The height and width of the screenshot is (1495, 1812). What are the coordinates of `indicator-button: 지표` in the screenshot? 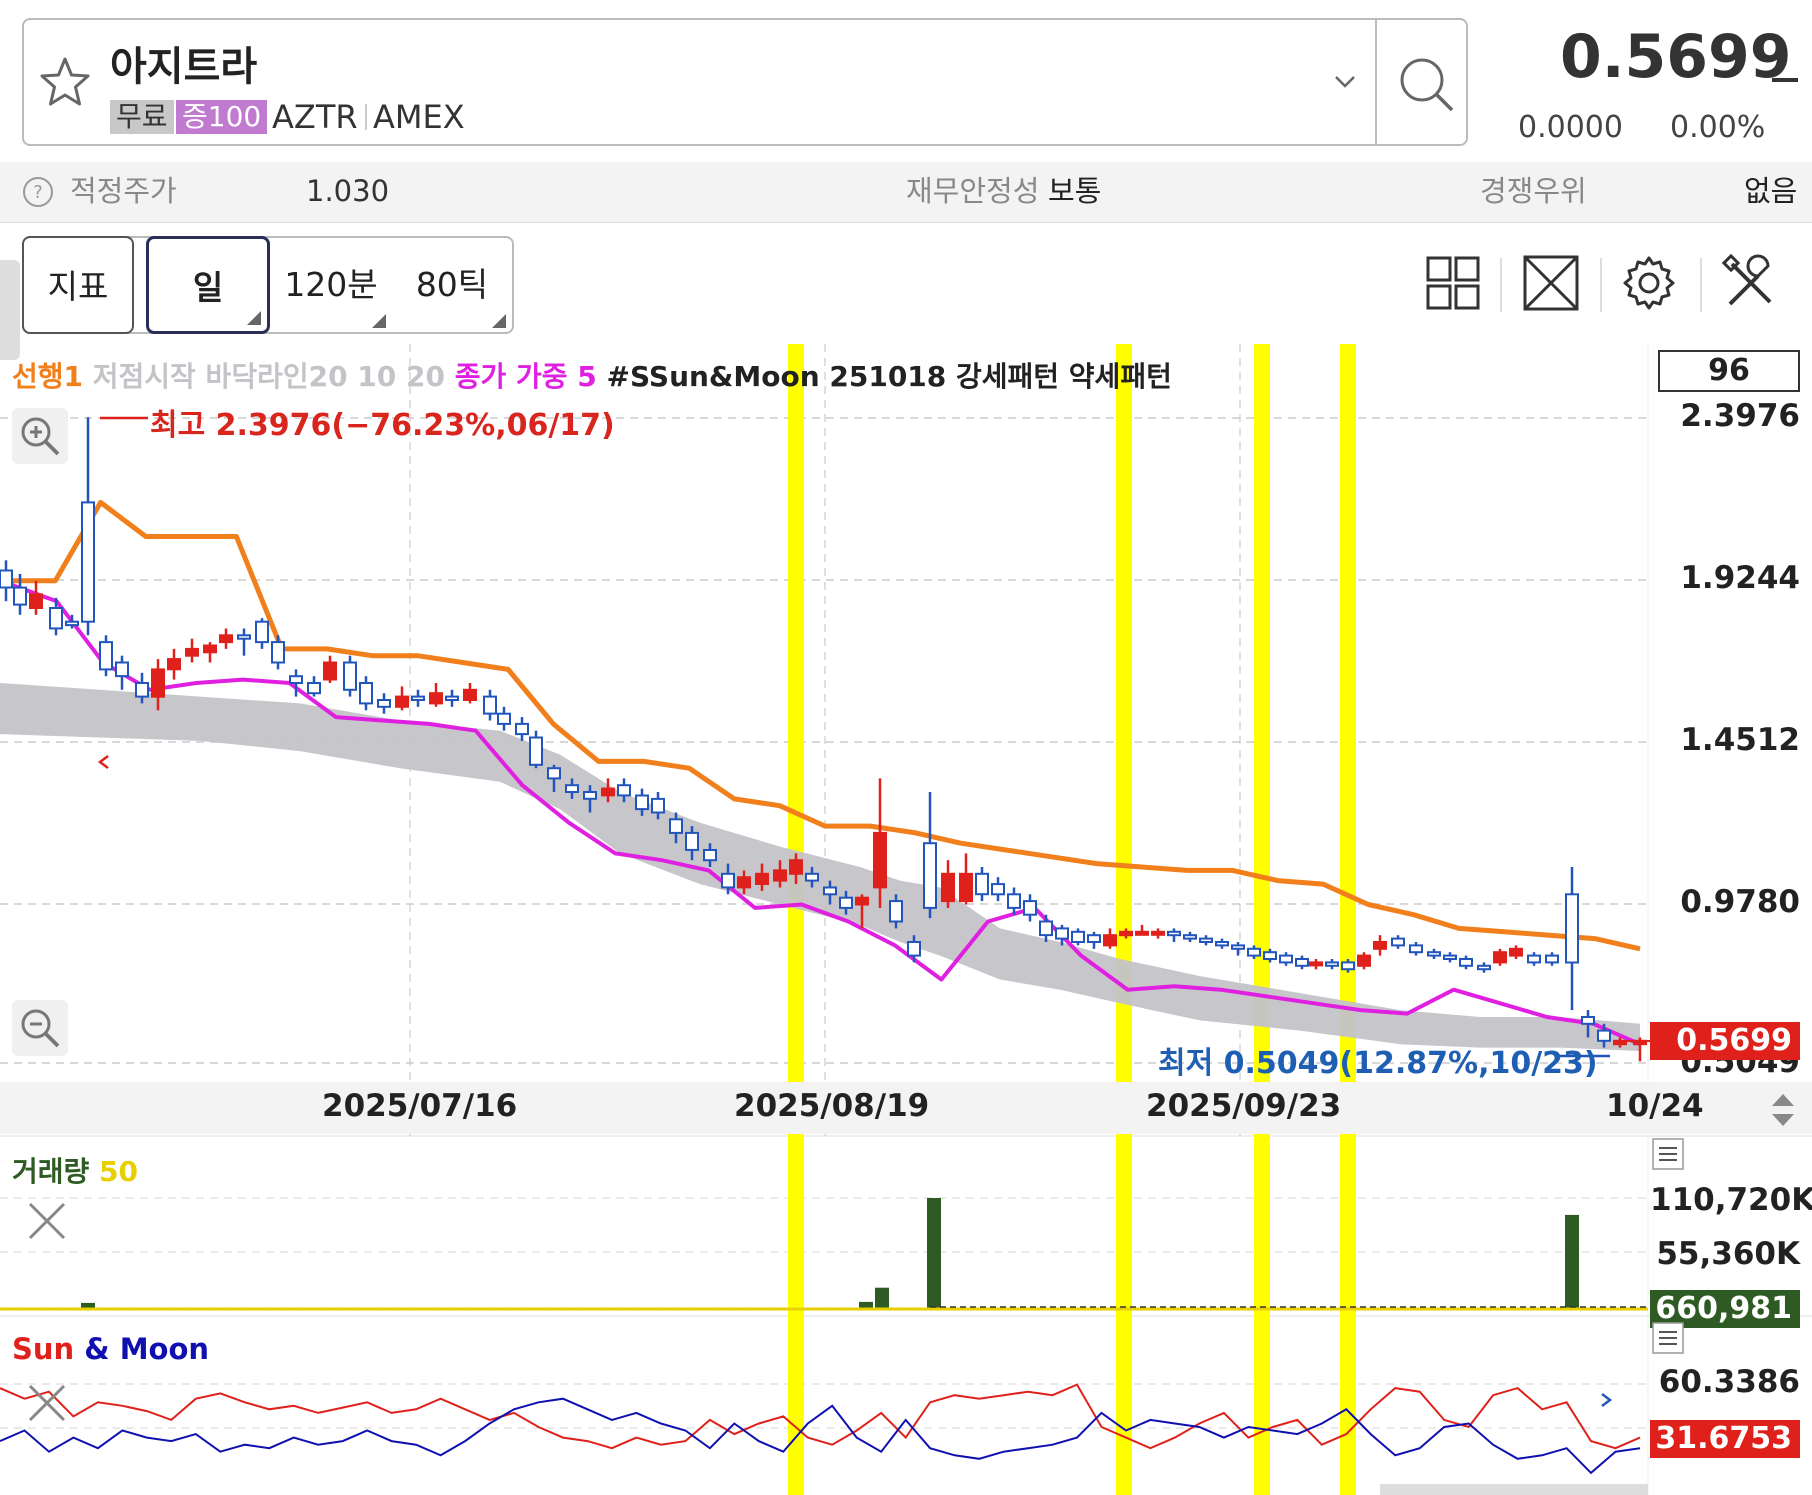 It's located at (78, 285).